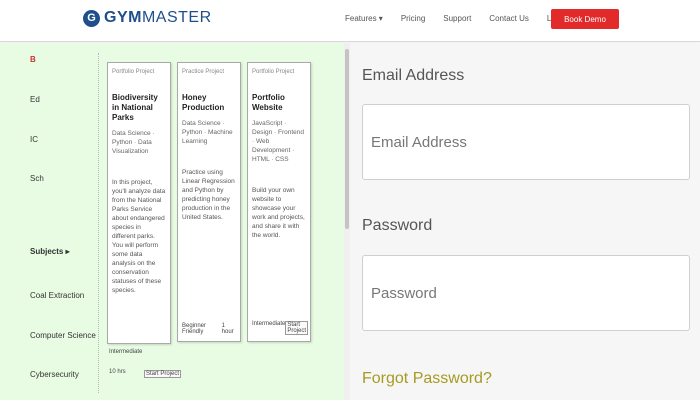 Image resolution: width=700 pixels, height=400 pixels. Describe the element at coordinates (203, 72) in the screenshot. I see `card-type: Practice Project` at that location.